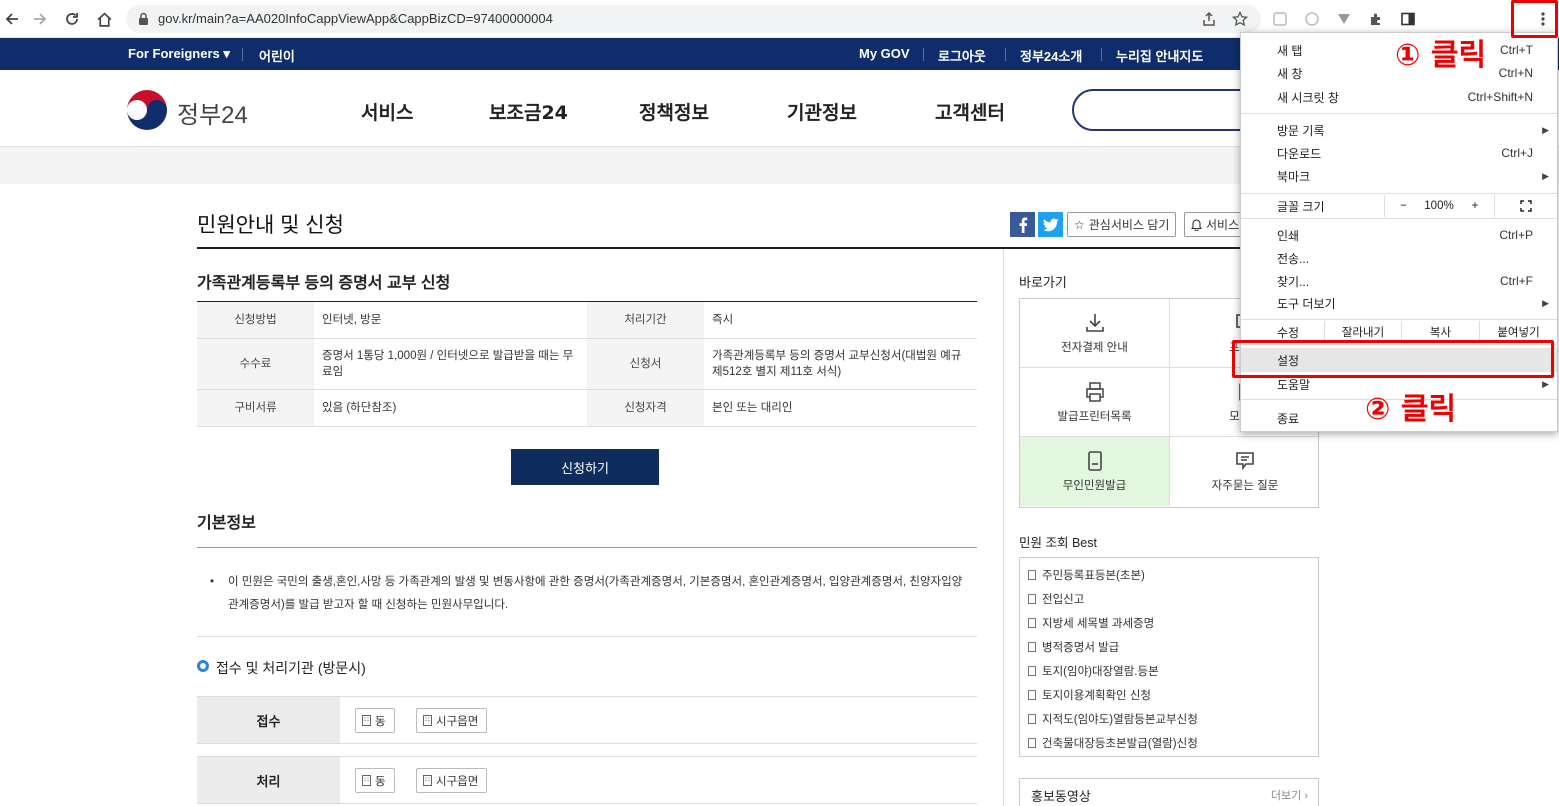 Image resolution: width=1559 pixels, height=806 pixels. What do you see at coordinates (1043, 282) in the screenshot?
I see `quick-title: 바로가기` at bounding box center [1043, 282].